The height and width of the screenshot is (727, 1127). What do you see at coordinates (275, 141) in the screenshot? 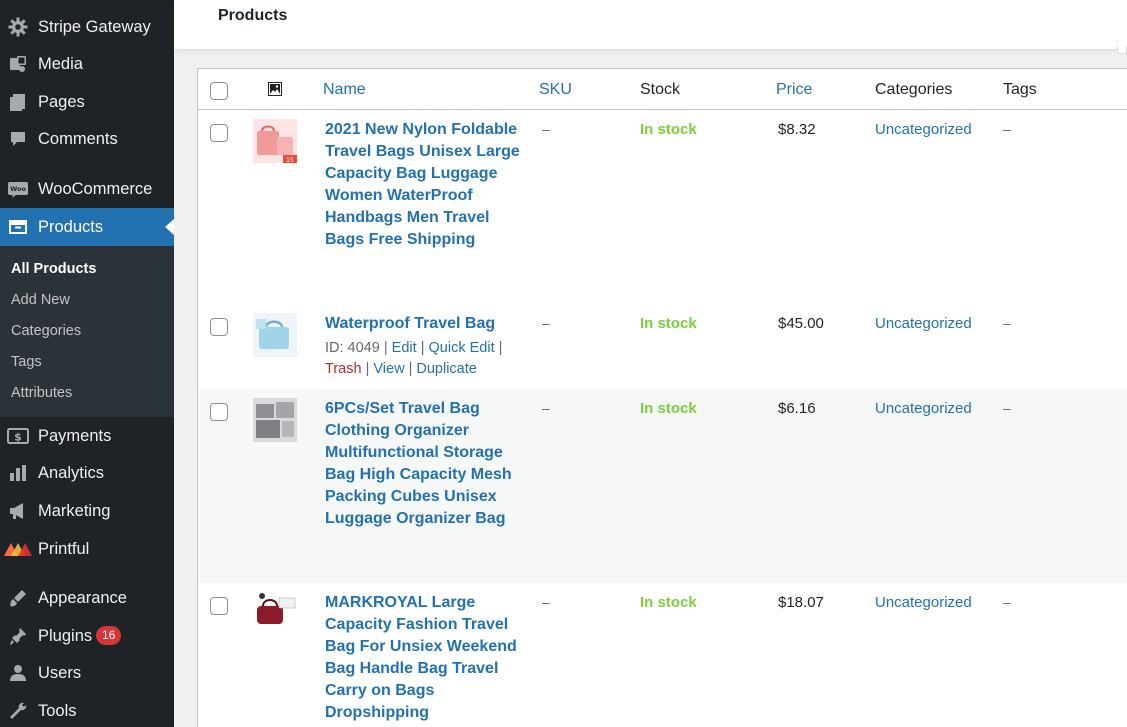
I see `product-thumbnail: 15` at bounding box center [275, 141].